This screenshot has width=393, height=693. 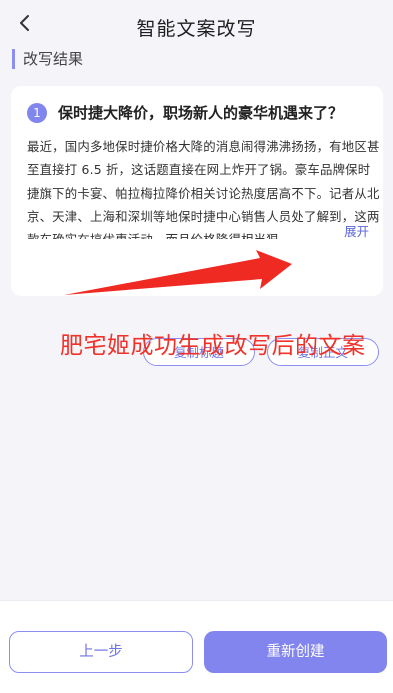 I want to click on footer-bar: 上一步 重新创建, so click(x=196, y=646).